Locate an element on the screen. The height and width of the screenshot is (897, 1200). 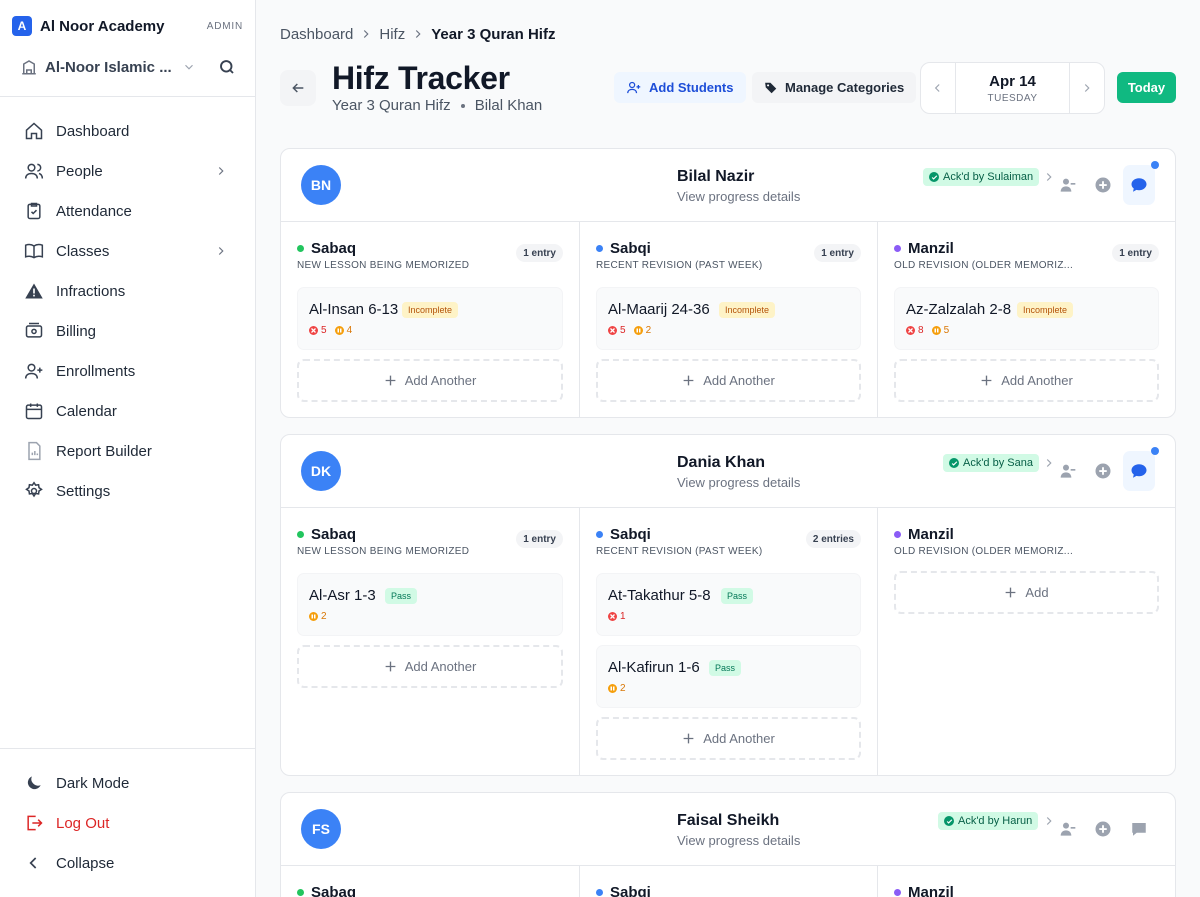
building-icon is located at coordinates (29, 67).